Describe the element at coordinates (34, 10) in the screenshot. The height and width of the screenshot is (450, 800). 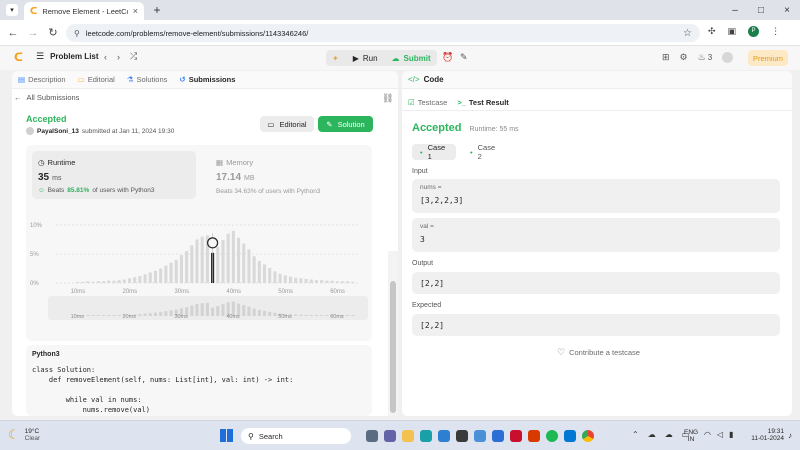
I see `leetcode-favicon-icon: ᑕ` at that location.